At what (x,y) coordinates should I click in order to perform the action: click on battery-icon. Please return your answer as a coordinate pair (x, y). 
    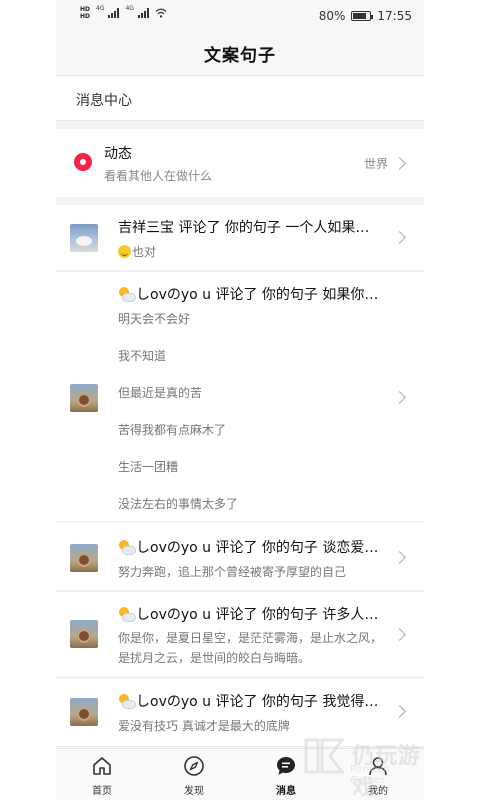
    Looking at the image, I should click on (362, 16).